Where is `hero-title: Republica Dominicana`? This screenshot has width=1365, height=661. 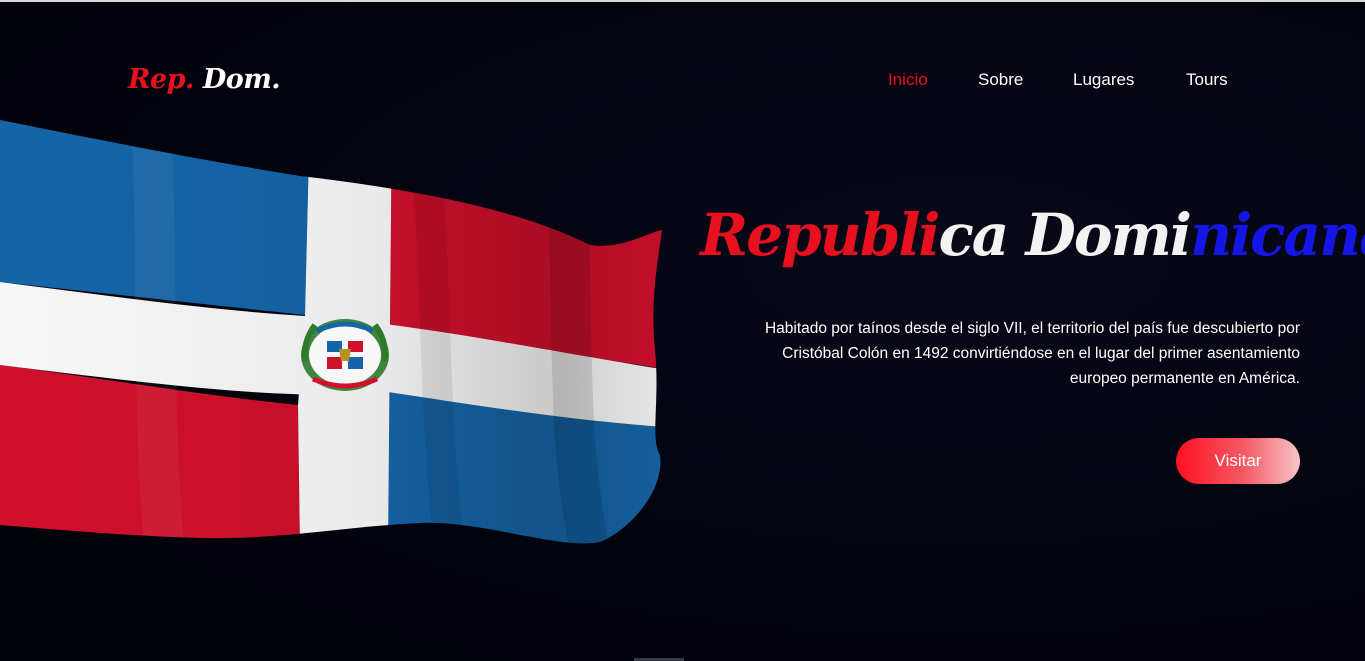 hero-title: Republica Dominicana is located at coordinates (1032, 235).